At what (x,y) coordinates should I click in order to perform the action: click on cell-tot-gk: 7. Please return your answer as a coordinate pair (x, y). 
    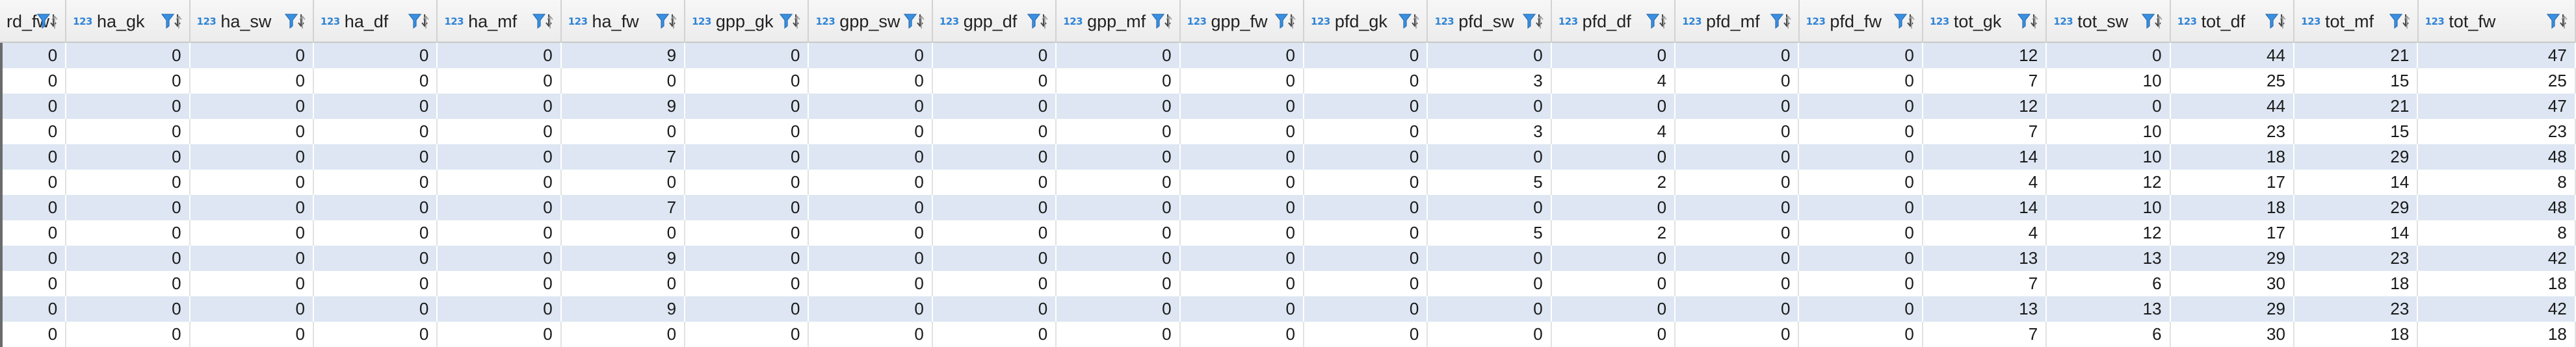
    Looking at the image, I should click on (1985, 81).